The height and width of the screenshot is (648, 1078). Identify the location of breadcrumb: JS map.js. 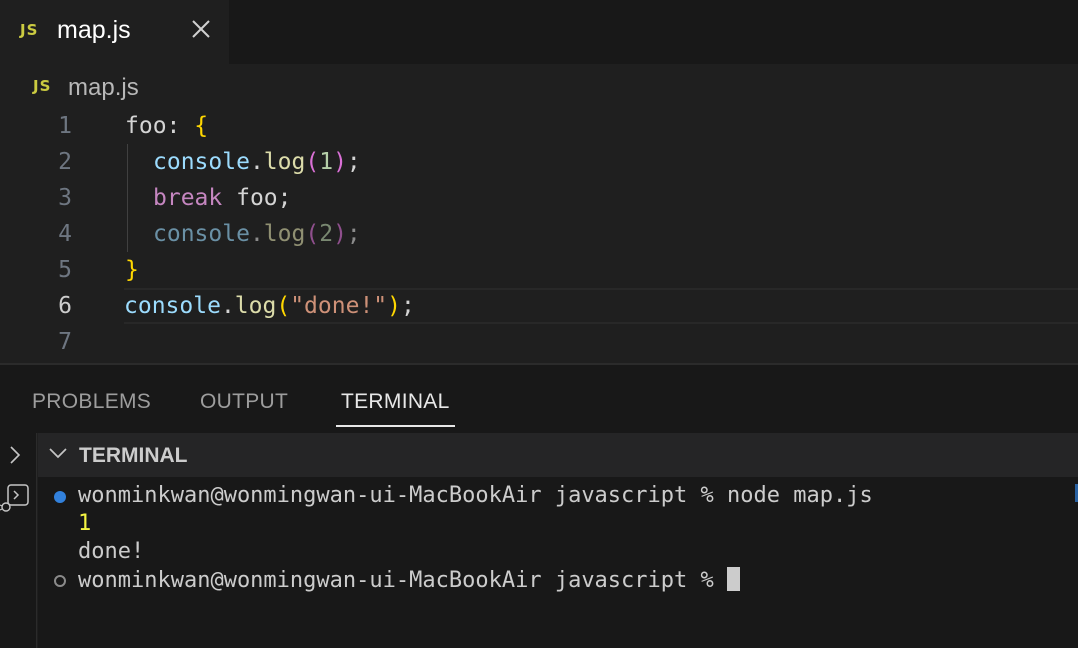
(539, 86).